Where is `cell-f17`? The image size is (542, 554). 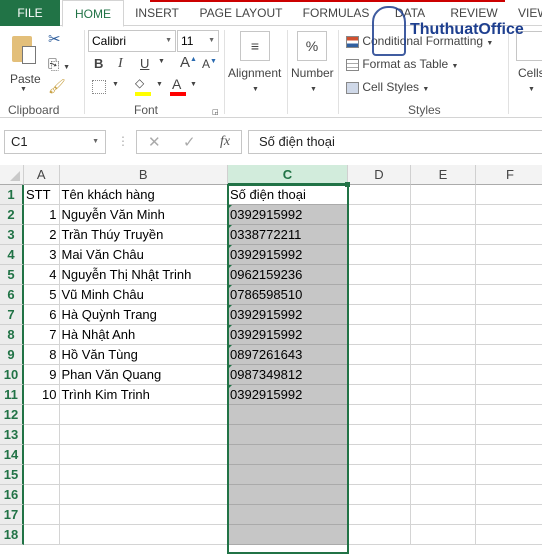 cell-f17 is located at coordinates (509, 515).